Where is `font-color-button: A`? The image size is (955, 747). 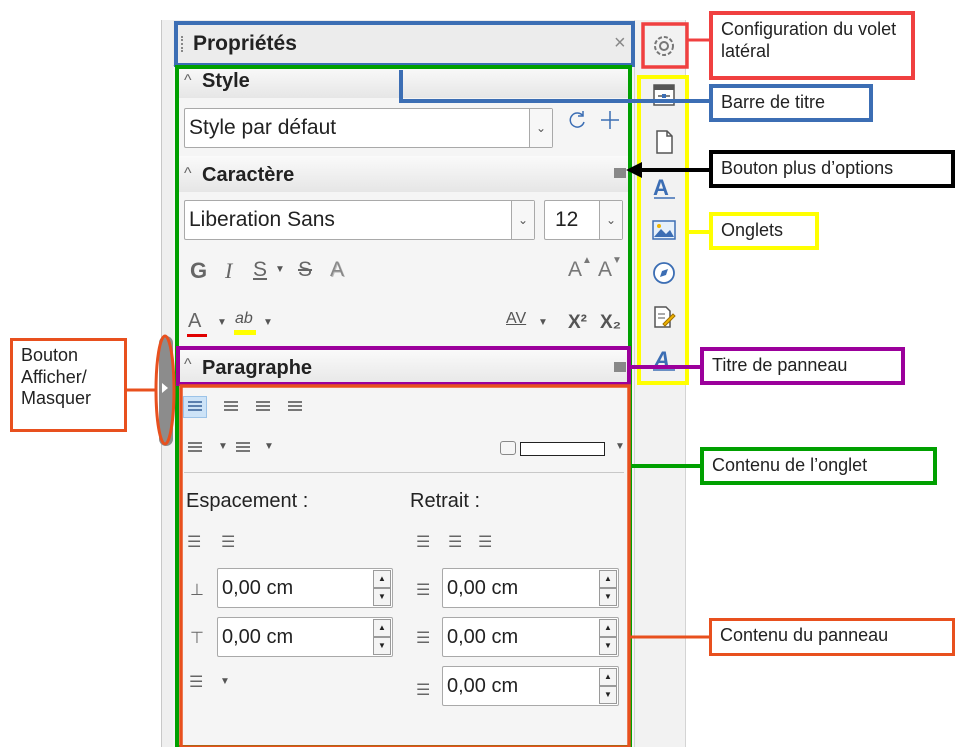
font-color-button: A is located at coordinates (194, 321).